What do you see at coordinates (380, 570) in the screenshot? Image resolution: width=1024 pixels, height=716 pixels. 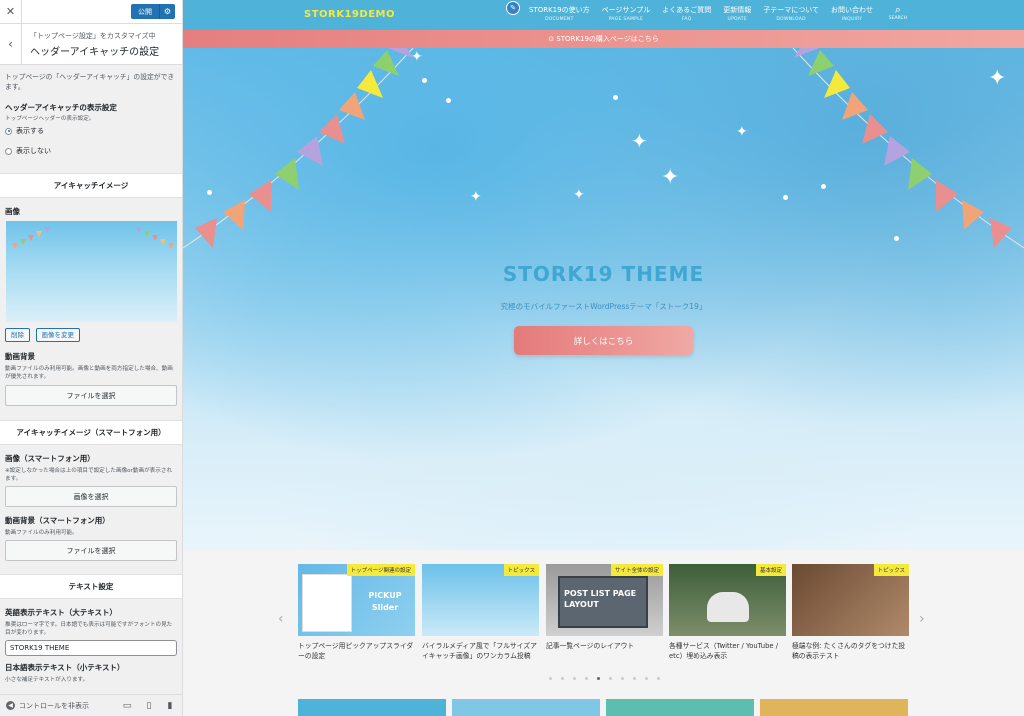 I see `card-category-tag: トップページ関連の設定` at bounding box center [380, 570].